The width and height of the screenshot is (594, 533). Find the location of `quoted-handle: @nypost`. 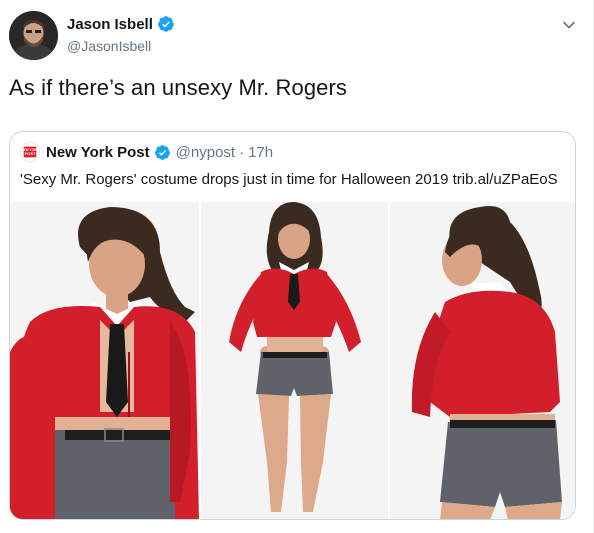

quoted-handle: @nypost is located at coordinates (205, 152).